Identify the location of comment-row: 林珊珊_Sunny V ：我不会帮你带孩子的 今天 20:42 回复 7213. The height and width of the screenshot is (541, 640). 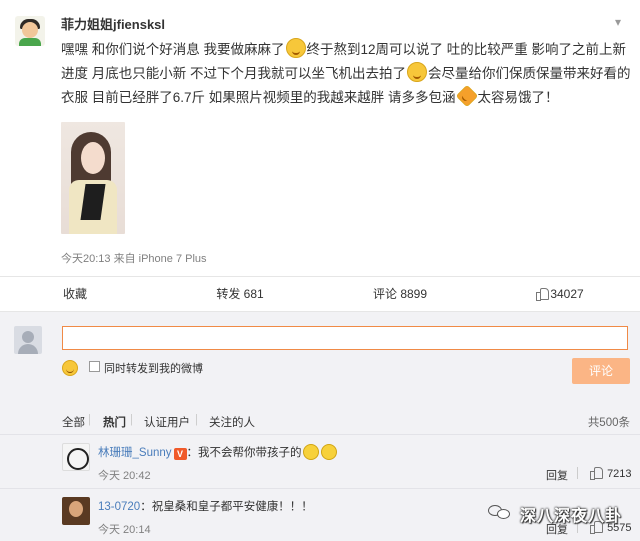
(320, 461).